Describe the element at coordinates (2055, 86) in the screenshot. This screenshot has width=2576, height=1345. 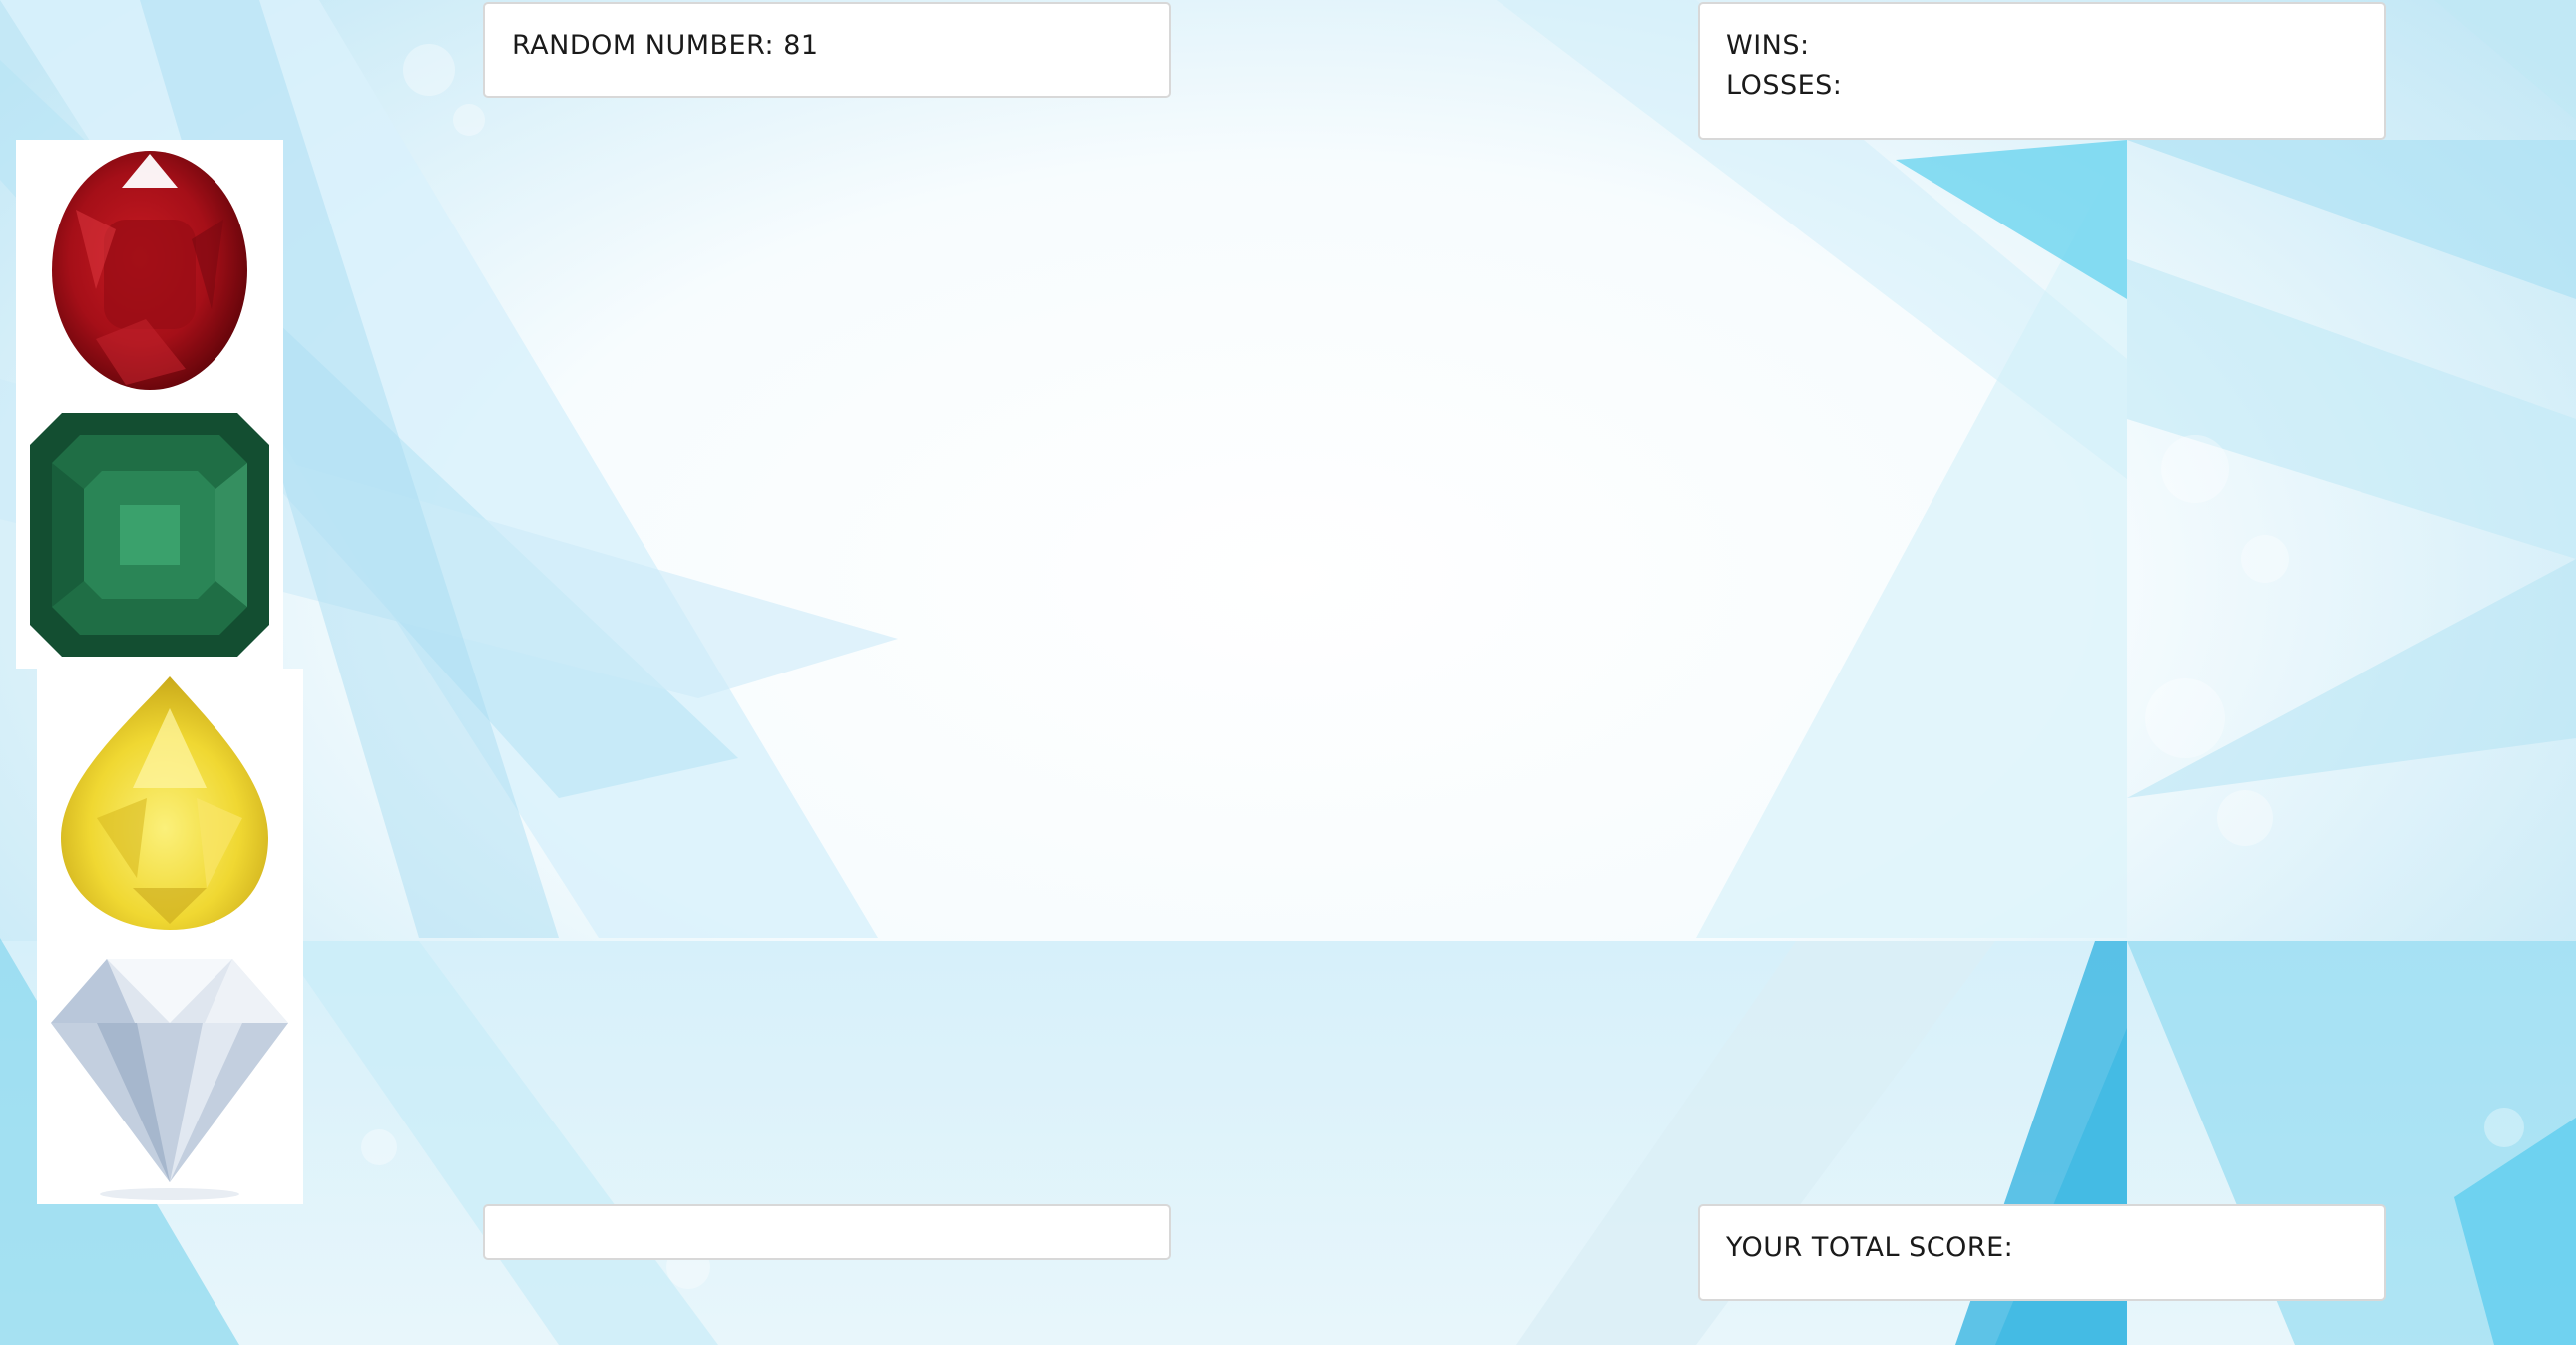
I see `losses-line: LOSSES:` at that location.